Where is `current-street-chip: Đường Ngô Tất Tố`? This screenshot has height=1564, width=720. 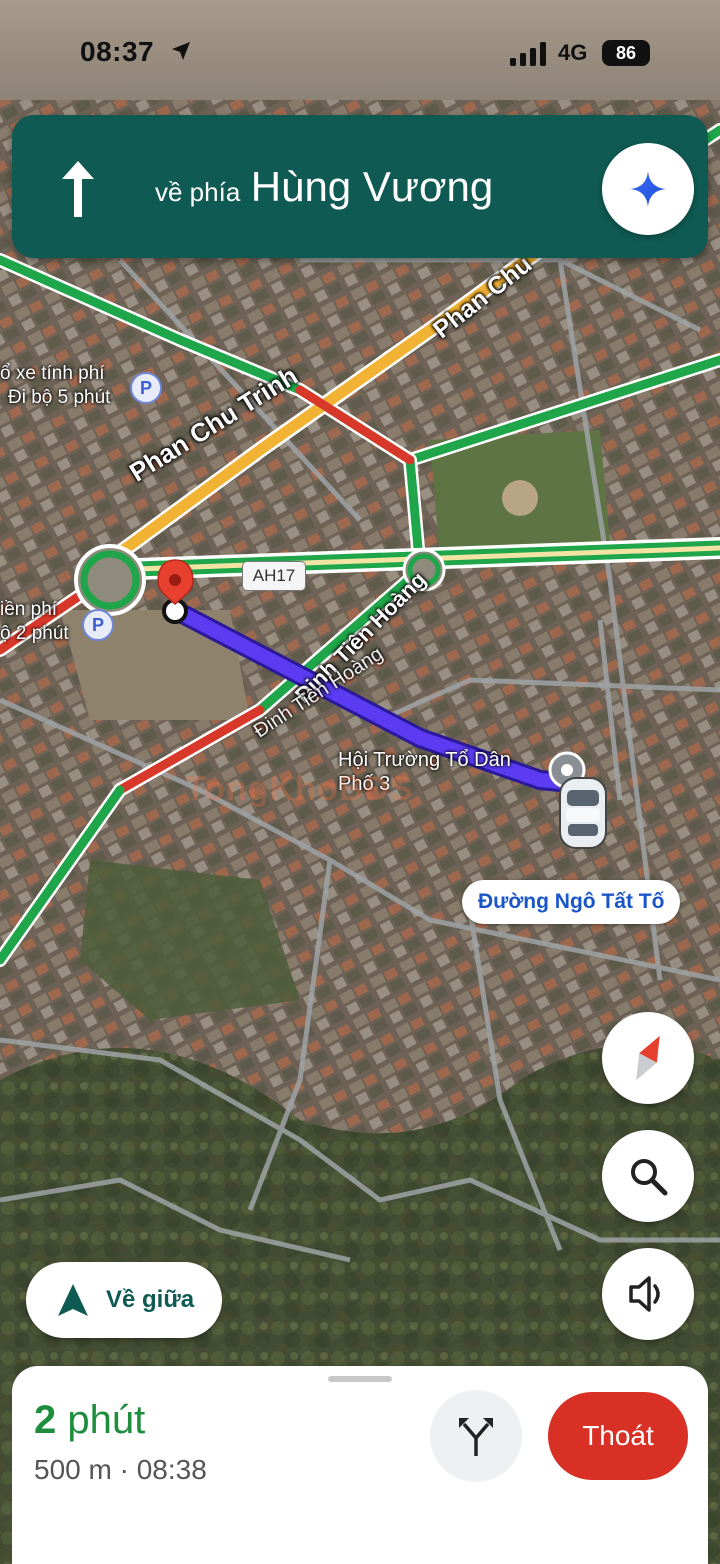
current-street-chip: Đường Ngô Tất Tố is located at coordinates (571, 902).